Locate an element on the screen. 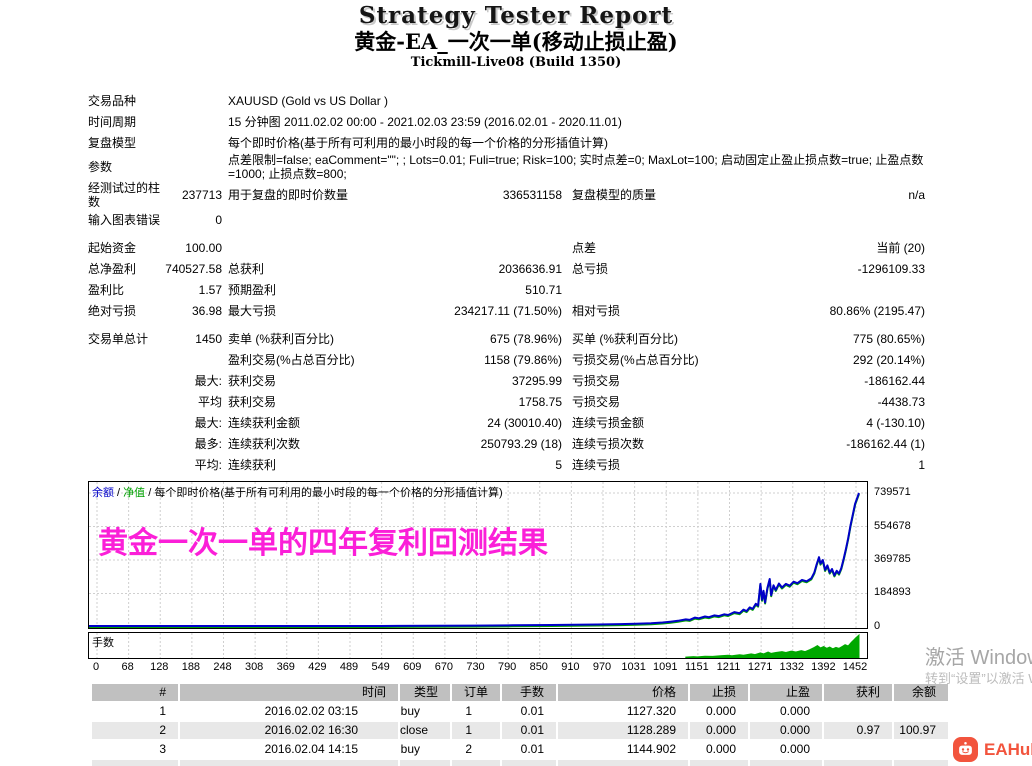 This screenshot has width=1032, height=766. summary-label: 获利交易 is located at coordinates (252, 380).